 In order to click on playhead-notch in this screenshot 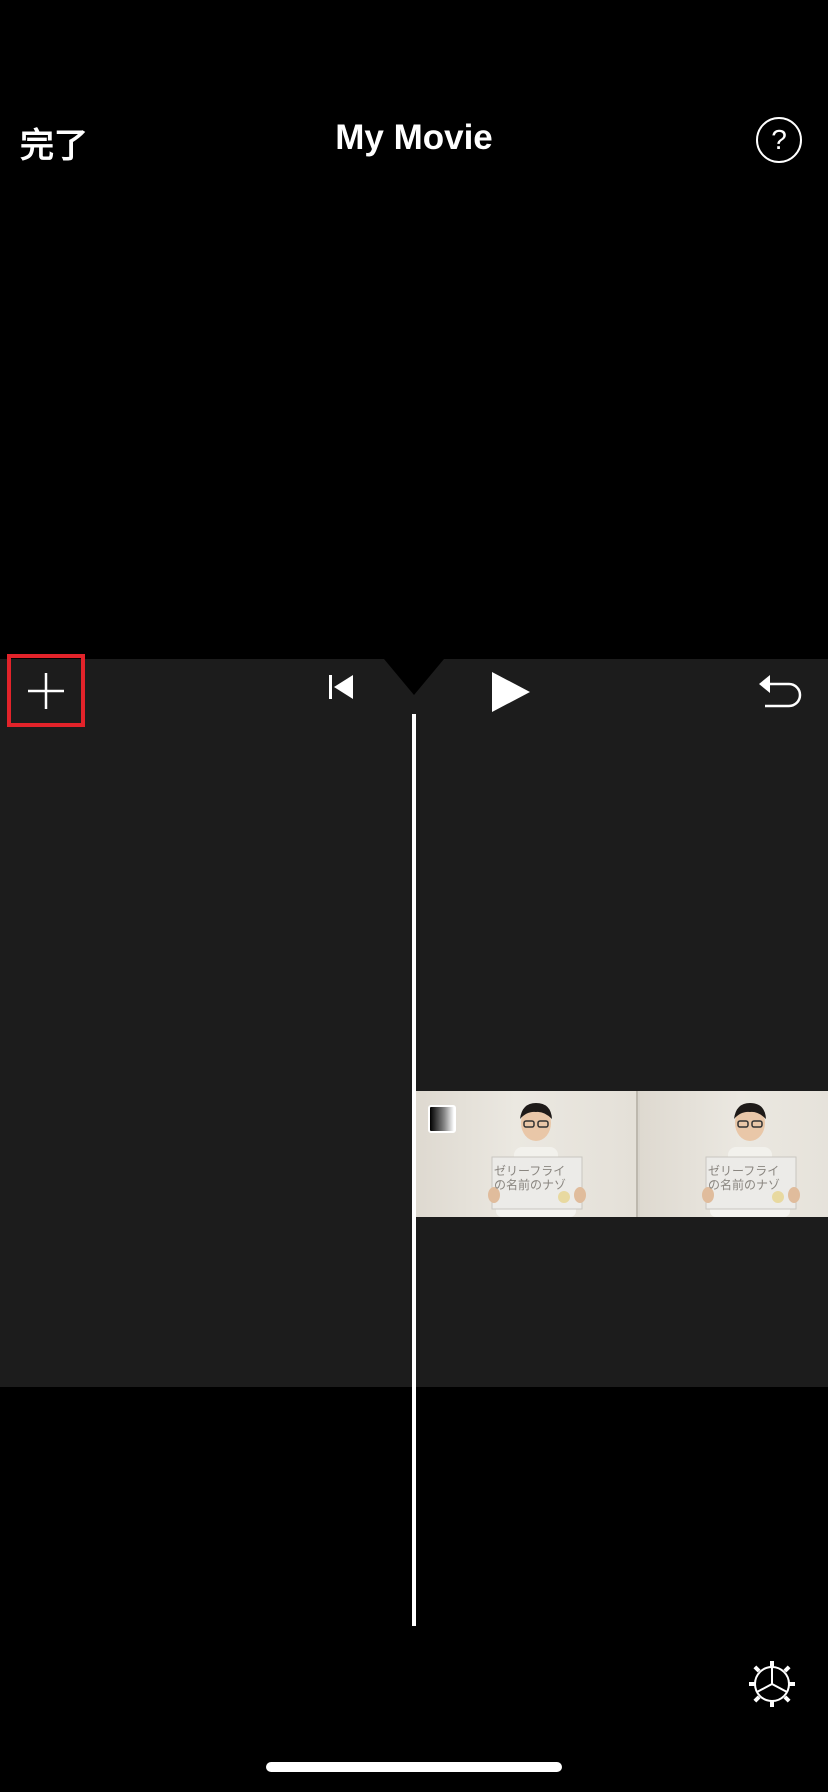, I will do `click(414, 677)`.